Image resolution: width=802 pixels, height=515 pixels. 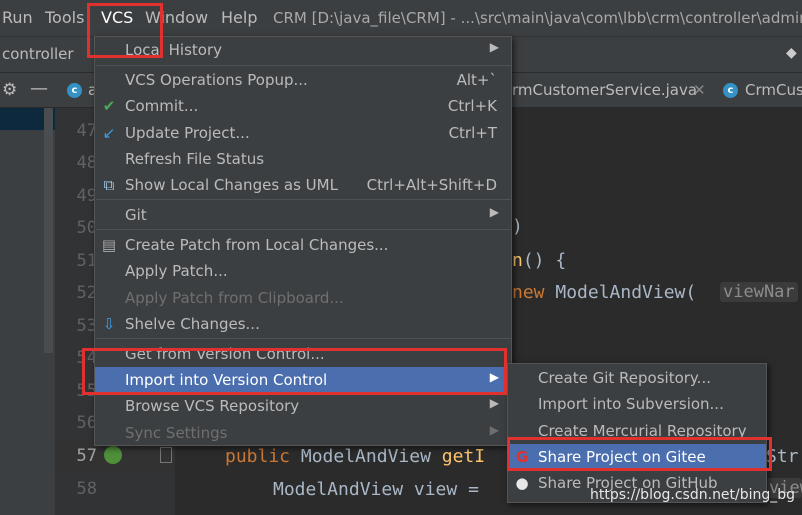 I want to click on menu-item-commit: ✔ Commit... Ctrl+K, so click(x=303, y=106).